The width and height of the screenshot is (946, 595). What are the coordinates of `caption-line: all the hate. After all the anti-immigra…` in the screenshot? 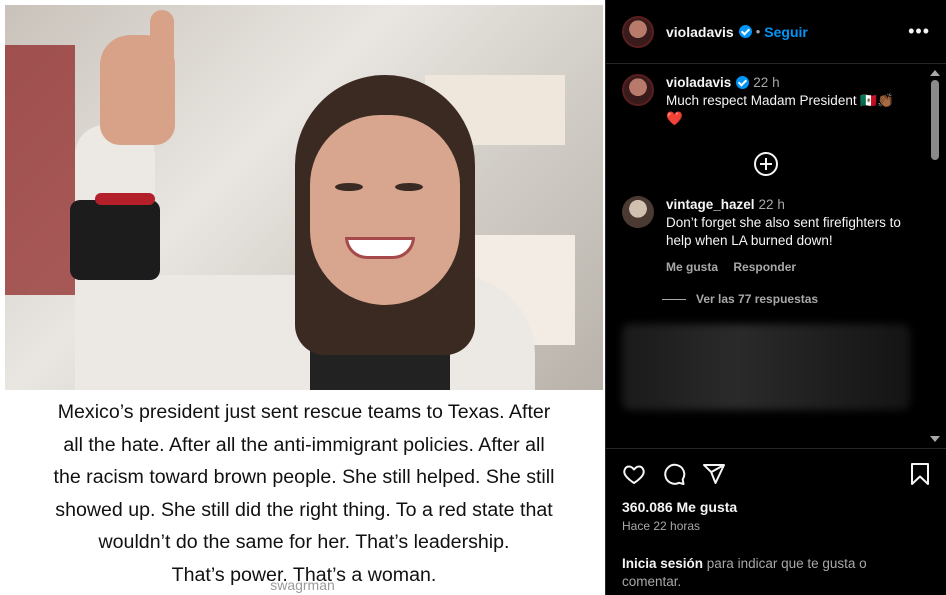 It's located at (304, 444).